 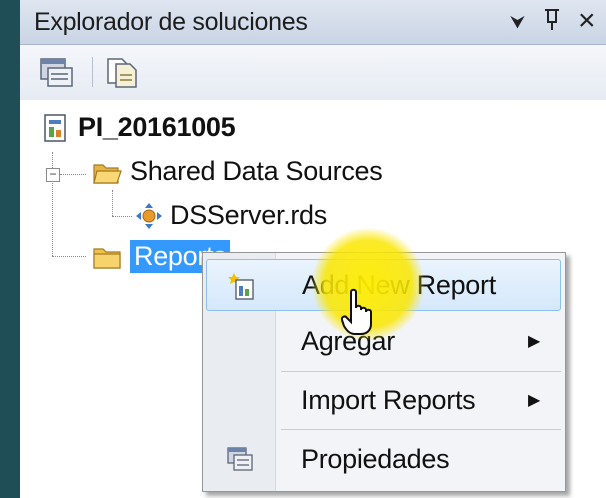 I want to click on tree-item-project: PI_20161005, so click(x=138, y=127).